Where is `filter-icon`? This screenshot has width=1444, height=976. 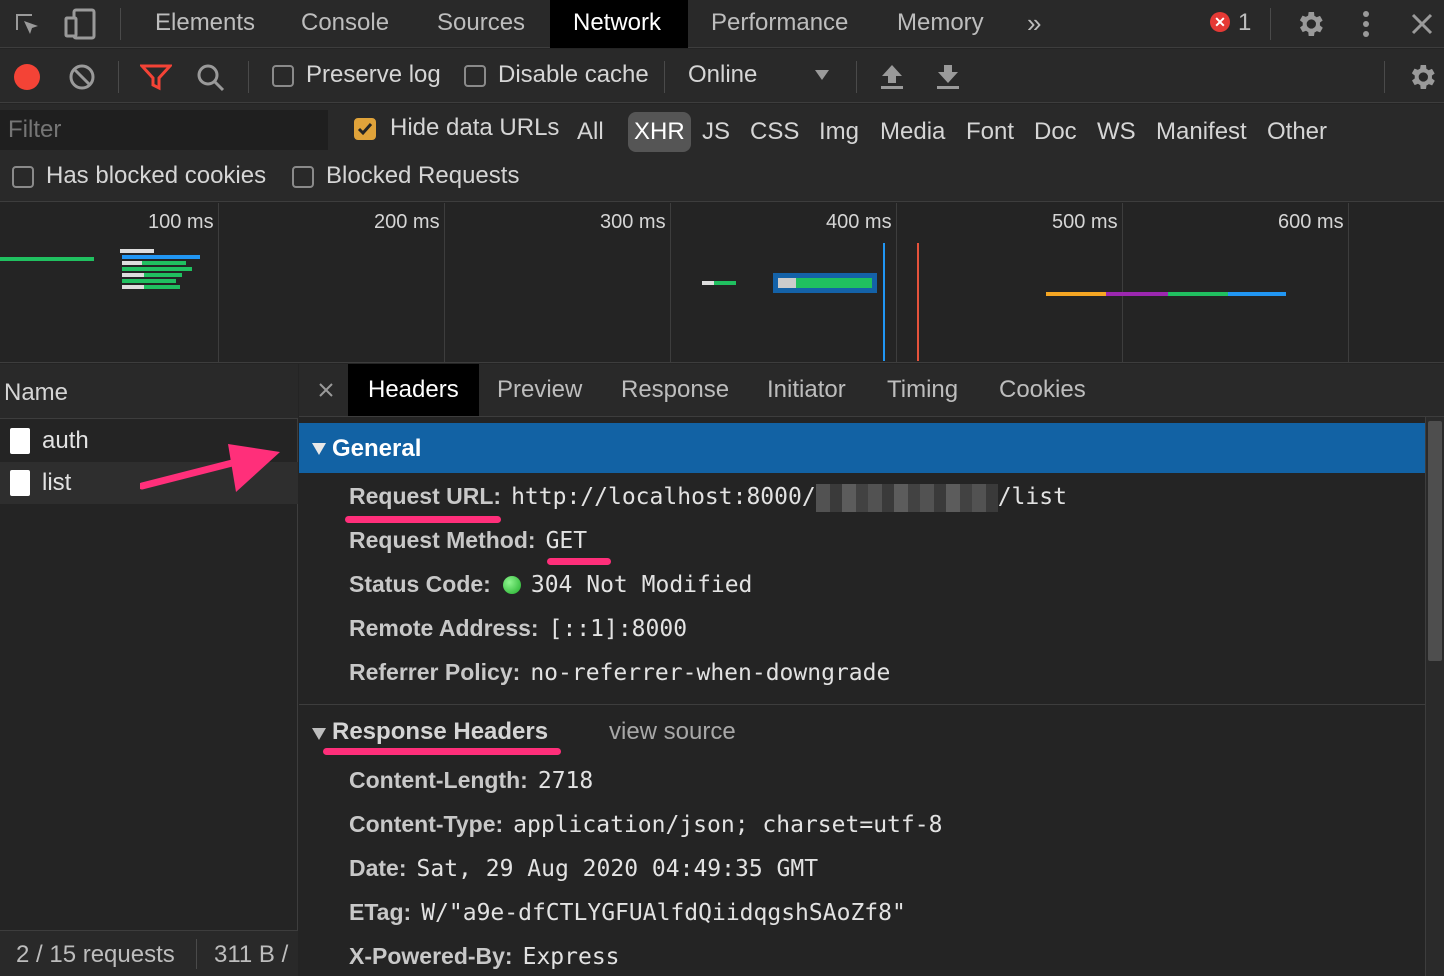
filter-icon is located at coordinates (156, 77).